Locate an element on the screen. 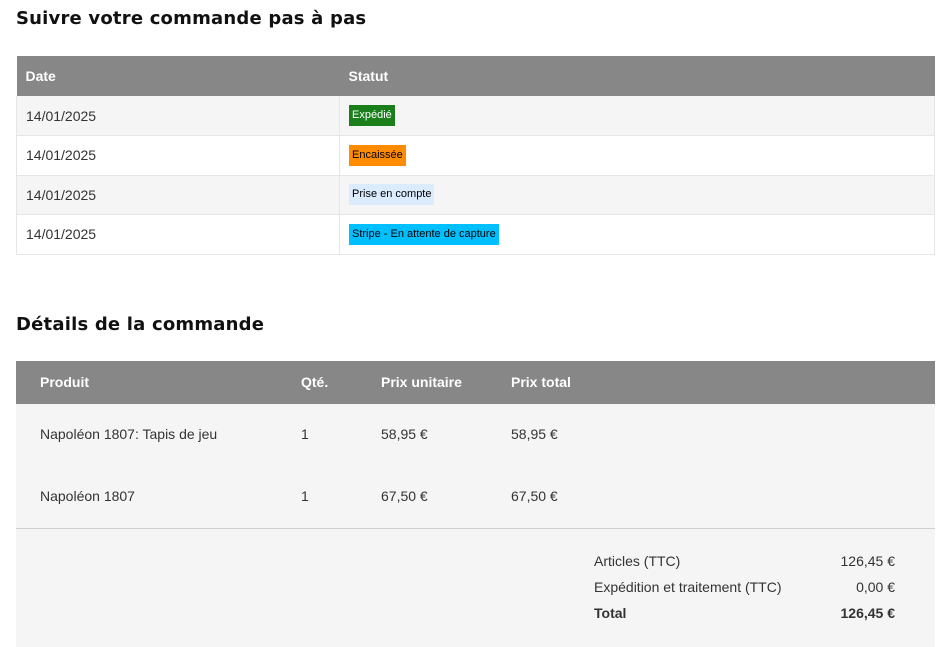 Image resolution: width=945 pixels, height=647 pixels. order-item-row: Napoléon 1807 1 67,50 € 67,50 € is located at coordinates (475, 497).